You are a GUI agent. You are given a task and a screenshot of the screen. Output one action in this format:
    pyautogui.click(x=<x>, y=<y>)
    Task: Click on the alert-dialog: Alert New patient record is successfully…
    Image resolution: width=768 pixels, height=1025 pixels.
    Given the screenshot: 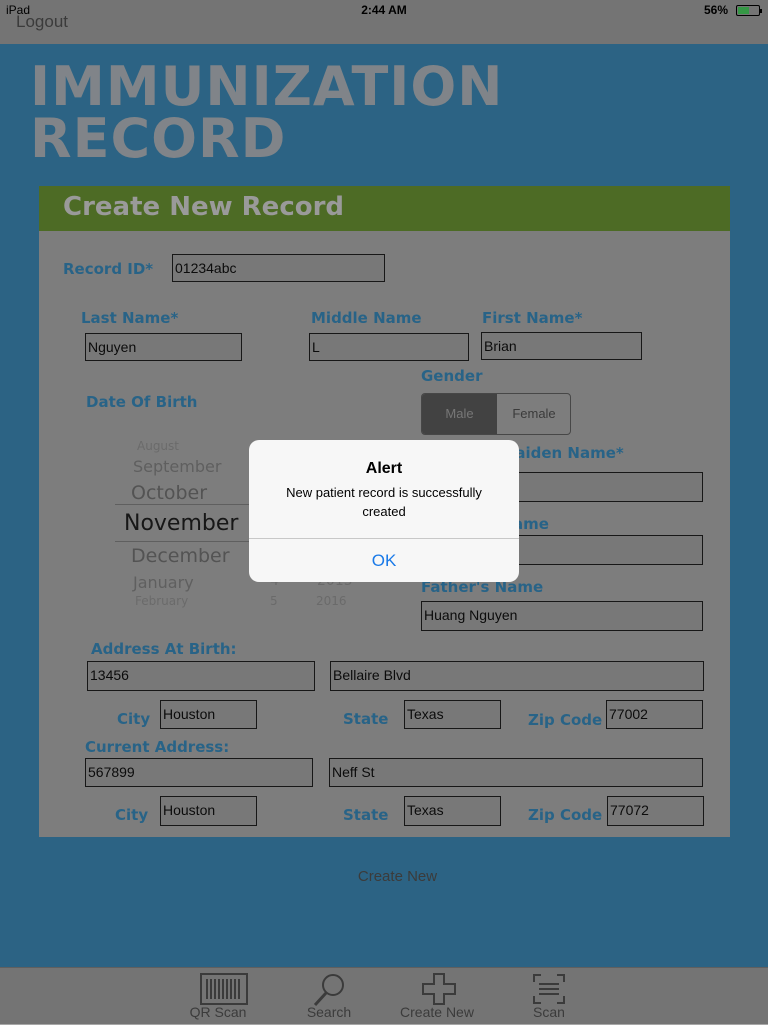 What is the action you would take?
    pyautogui.click(x=384, y=511)
    